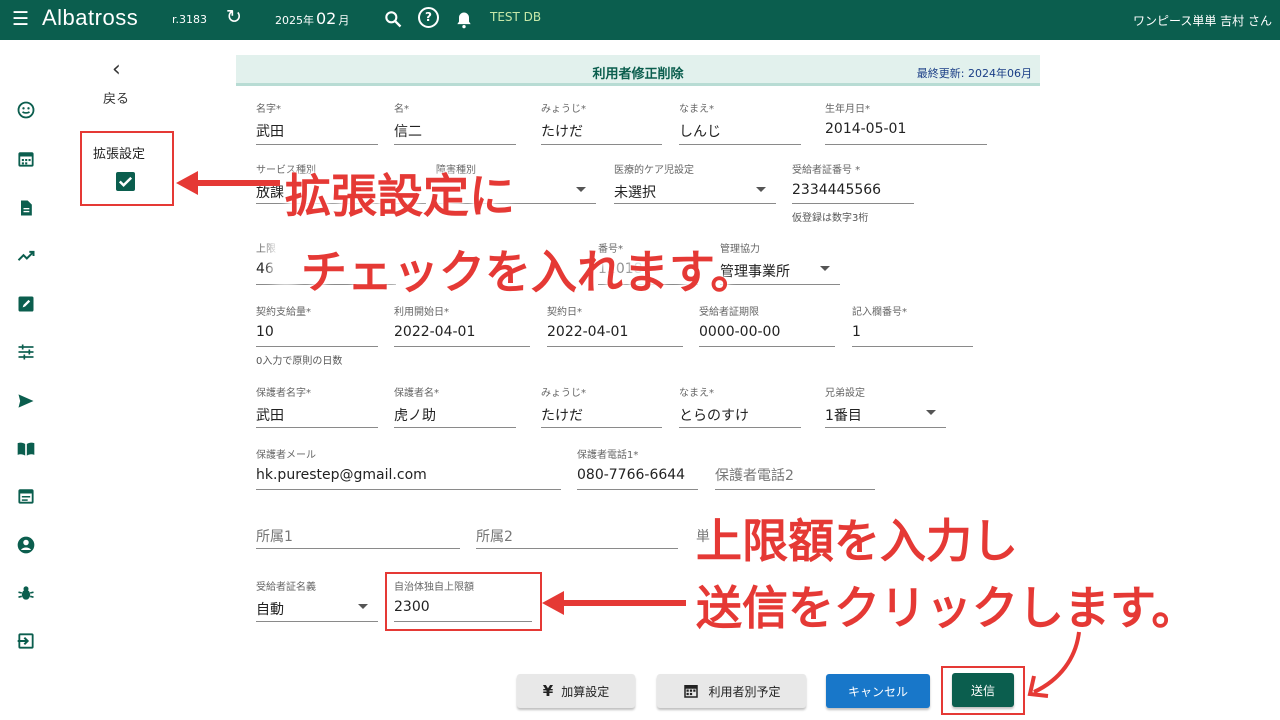  What do you see at coordinates (26, 641) in the screenshot?
I see `login-icon` at bounding box center [26, 641].